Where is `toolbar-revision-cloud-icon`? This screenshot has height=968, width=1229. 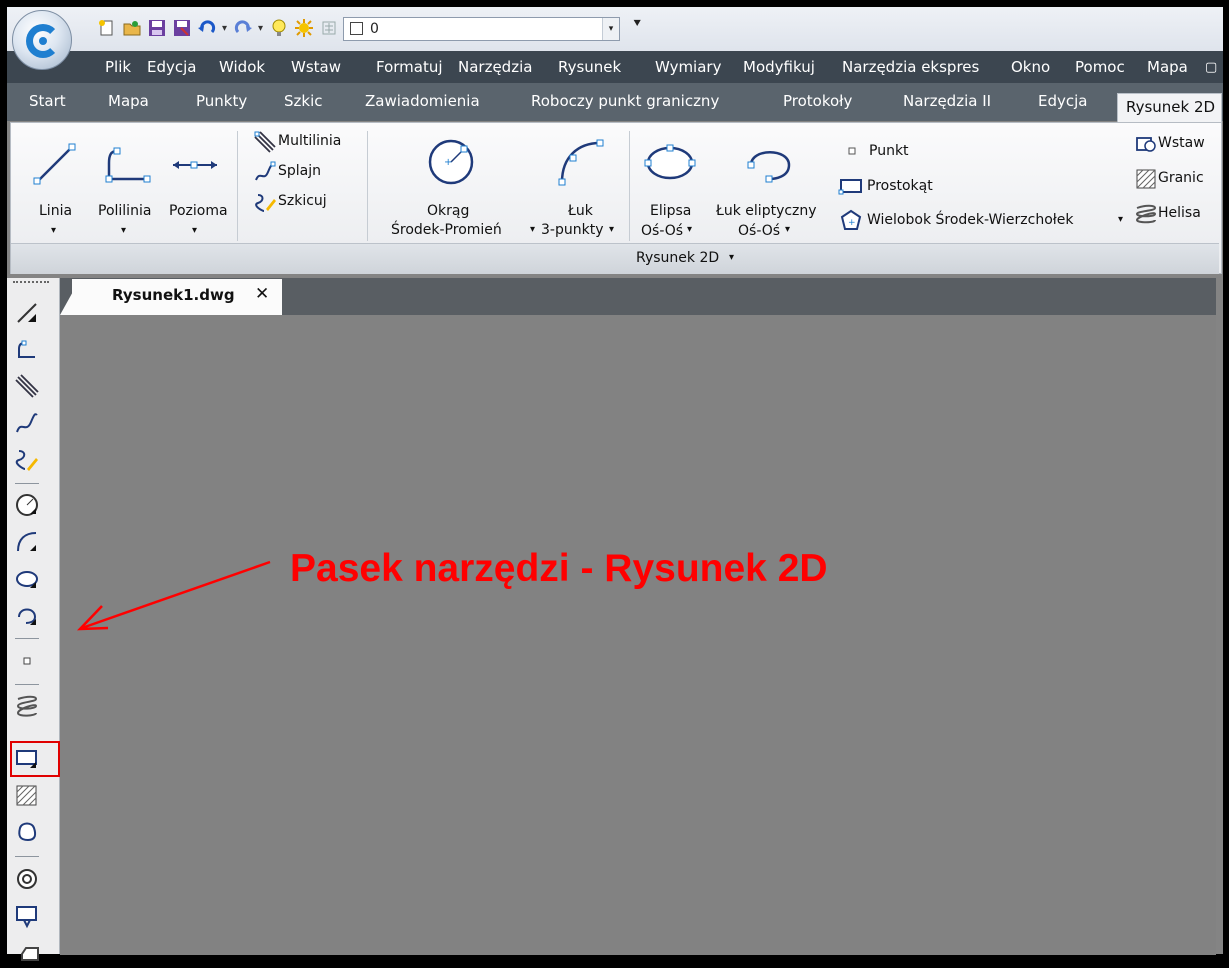 toolbar-revision-cloud-icon is located at coordinates (27, 916).